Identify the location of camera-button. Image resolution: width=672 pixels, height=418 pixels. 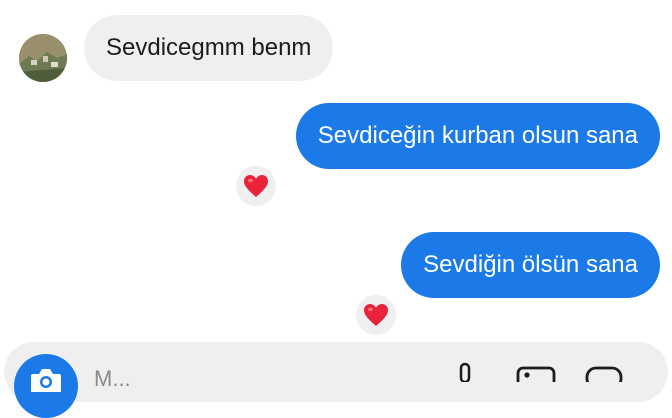
(46, 386).